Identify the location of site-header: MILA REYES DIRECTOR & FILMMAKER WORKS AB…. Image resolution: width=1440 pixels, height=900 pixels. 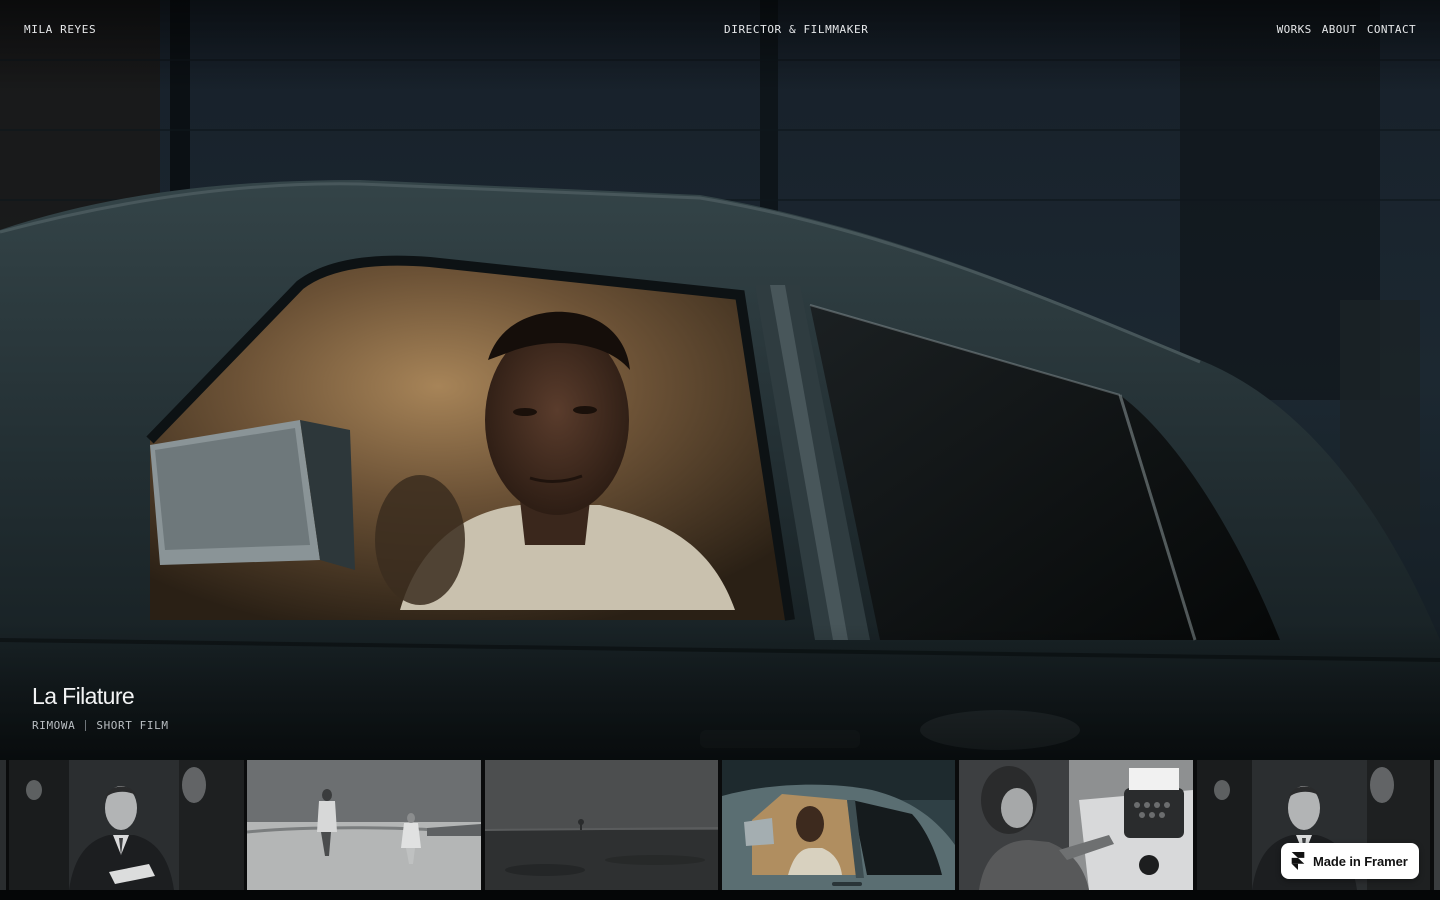
(720, 30).